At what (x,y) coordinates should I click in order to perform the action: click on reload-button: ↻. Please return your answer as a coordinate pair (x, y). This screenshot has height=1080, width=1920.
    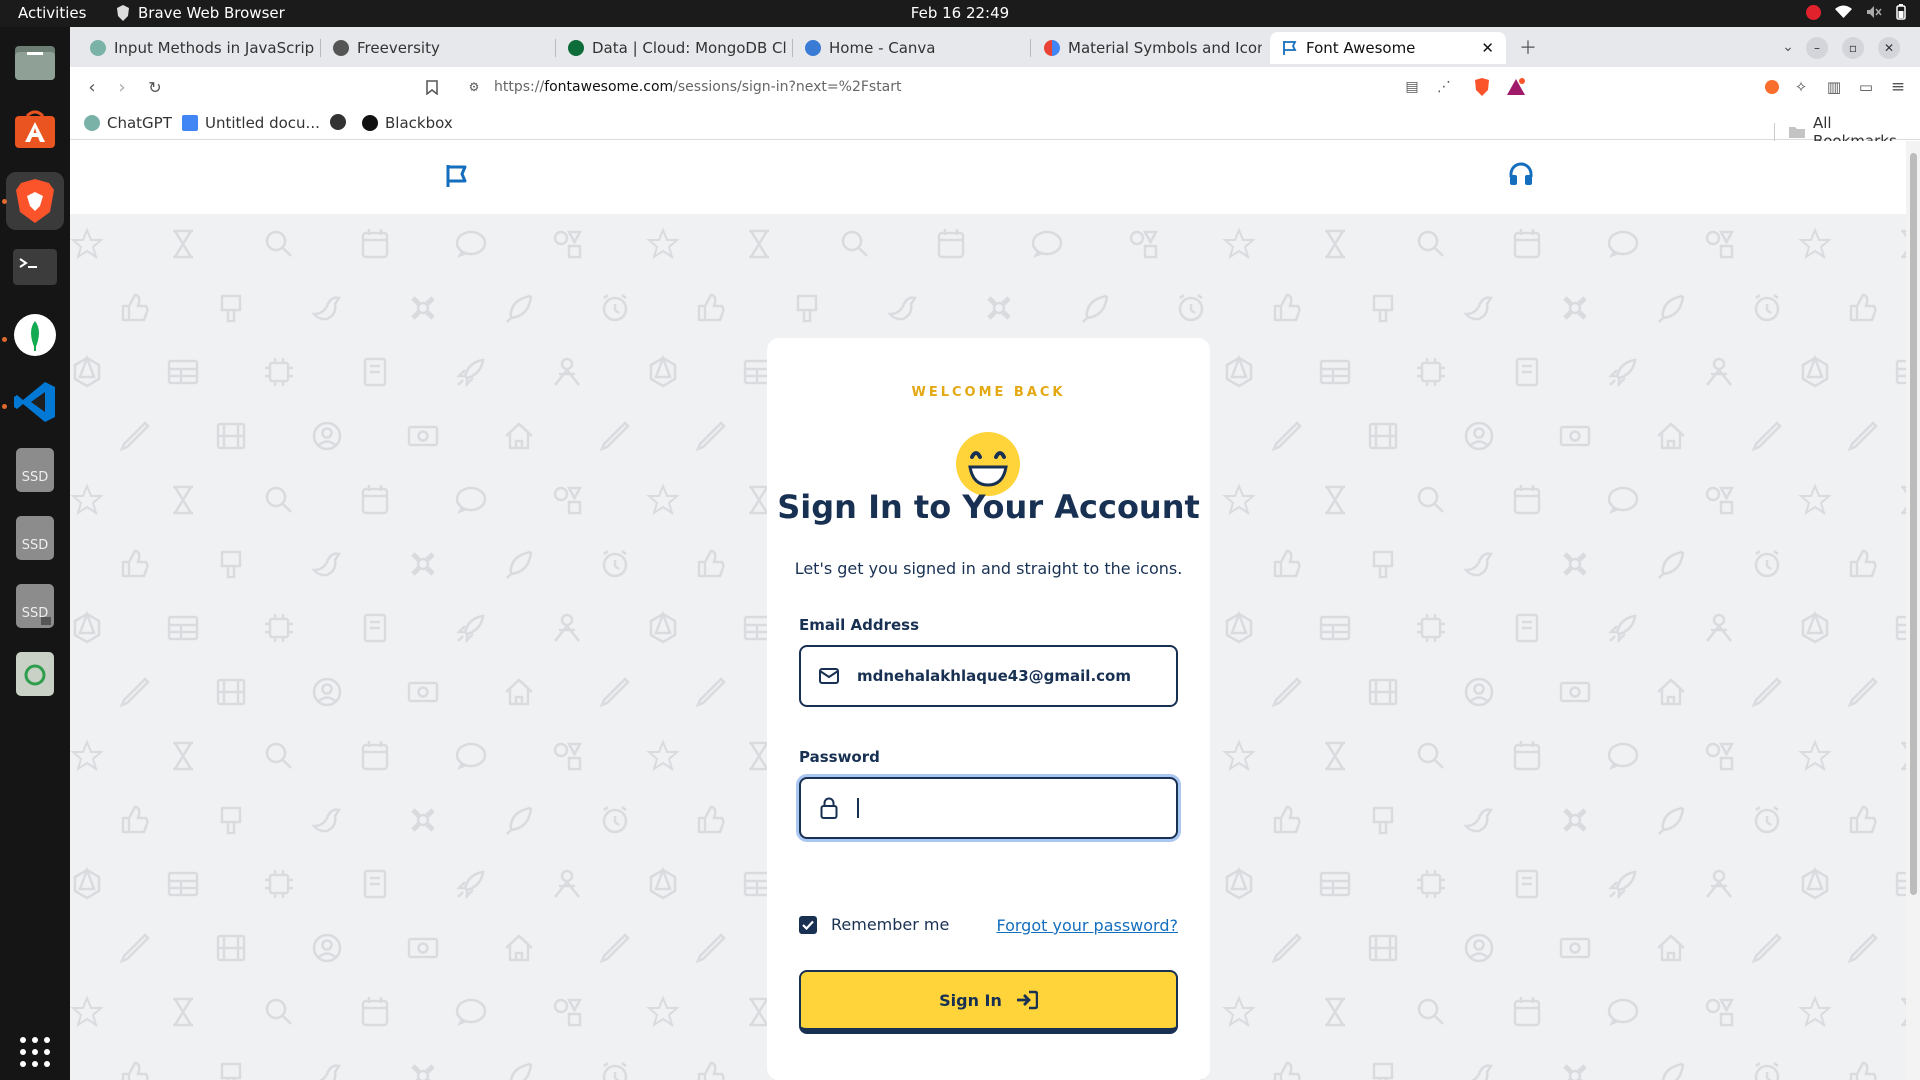
    Looking at the image, I should click on (155, 87).